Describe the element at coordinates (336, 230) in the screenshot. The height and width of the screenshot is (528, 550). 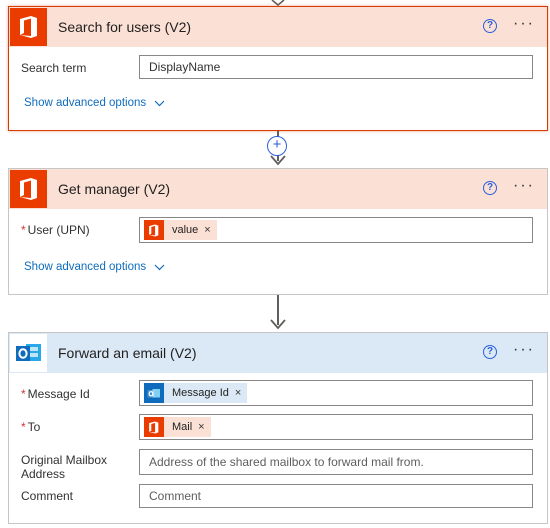
I see `user-upn-input: value ×` at that location.